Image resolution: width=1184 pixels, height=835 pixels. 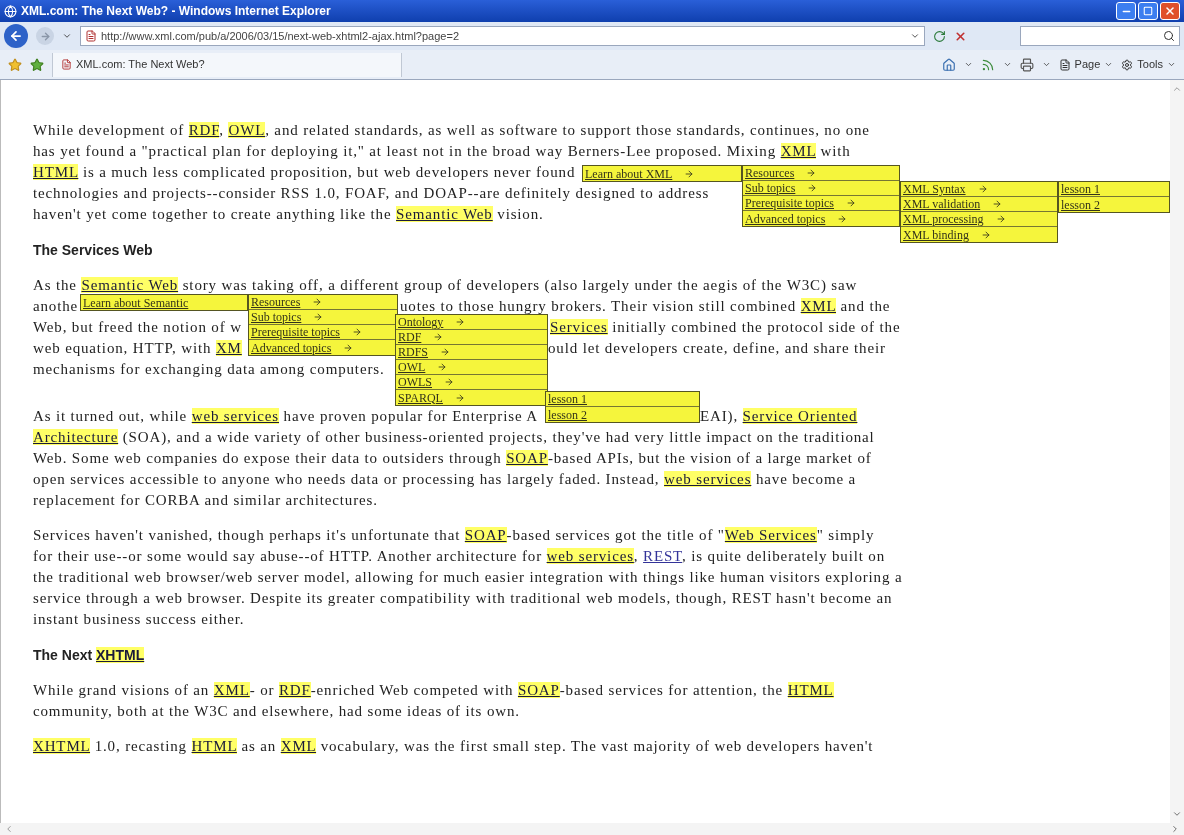 I want to click on refresh-icon, so click(x=939, y=36).